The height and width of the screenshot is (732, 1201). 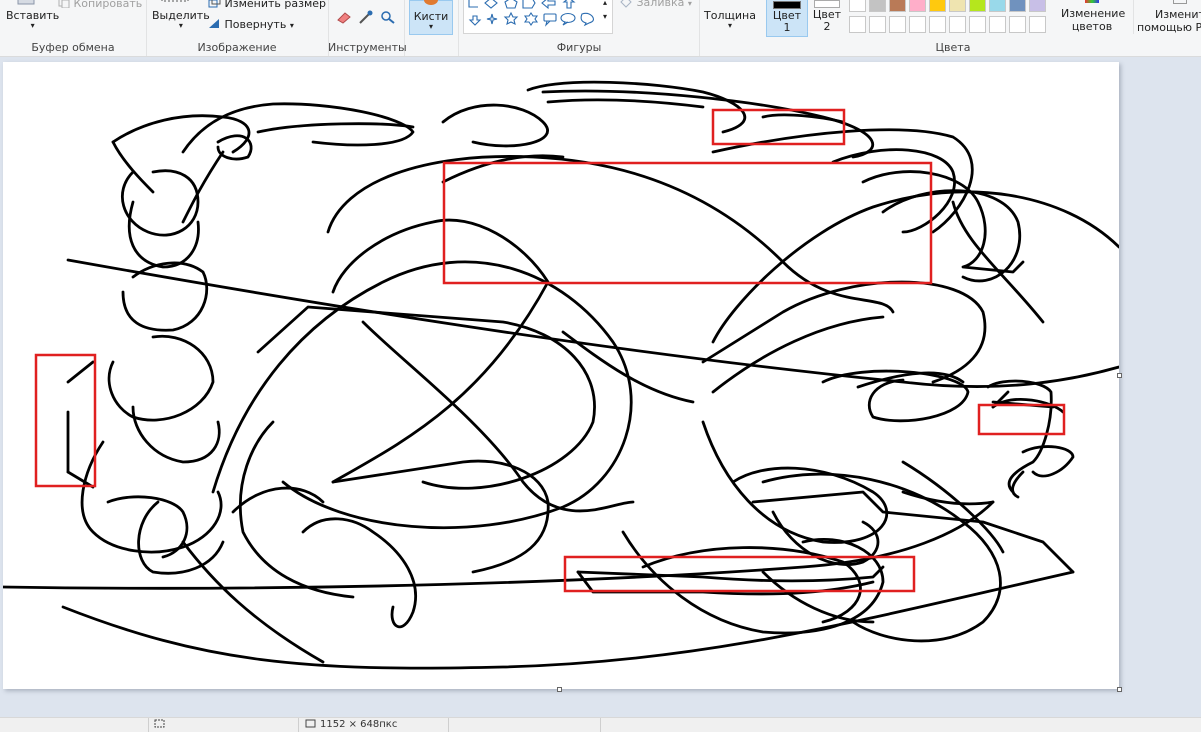 I want to click on copy-icon, so click(x=64, y=4).